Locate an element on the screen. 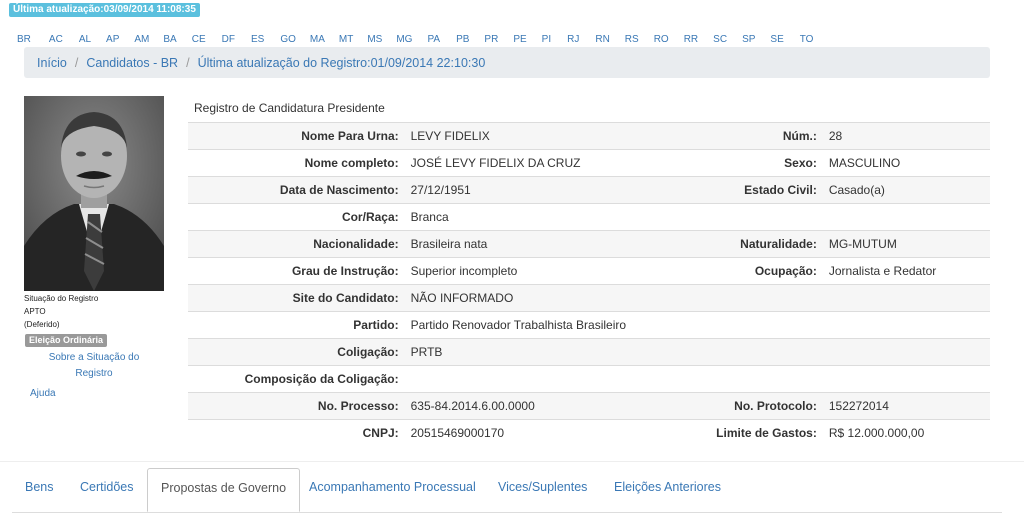 The image size is (1024, 513). sex-label: Sexo: is located at coordinates (766, 163).